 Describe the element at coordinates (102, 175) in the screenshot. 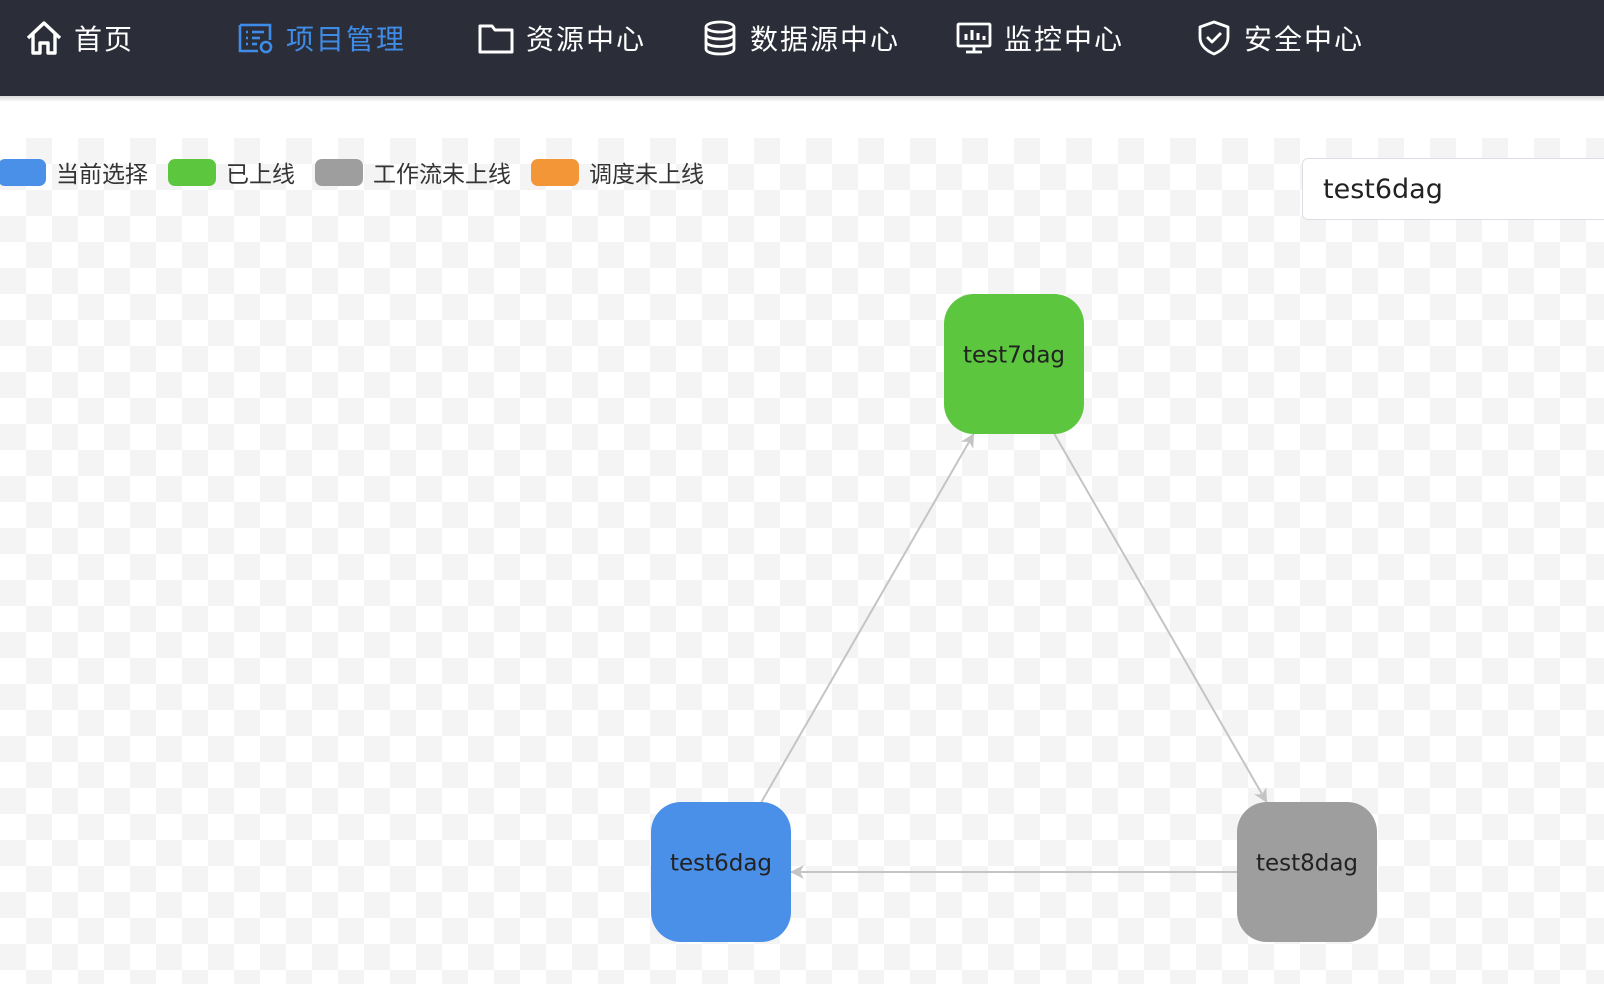

I see `legend-label-current: 当前选择` at that location.